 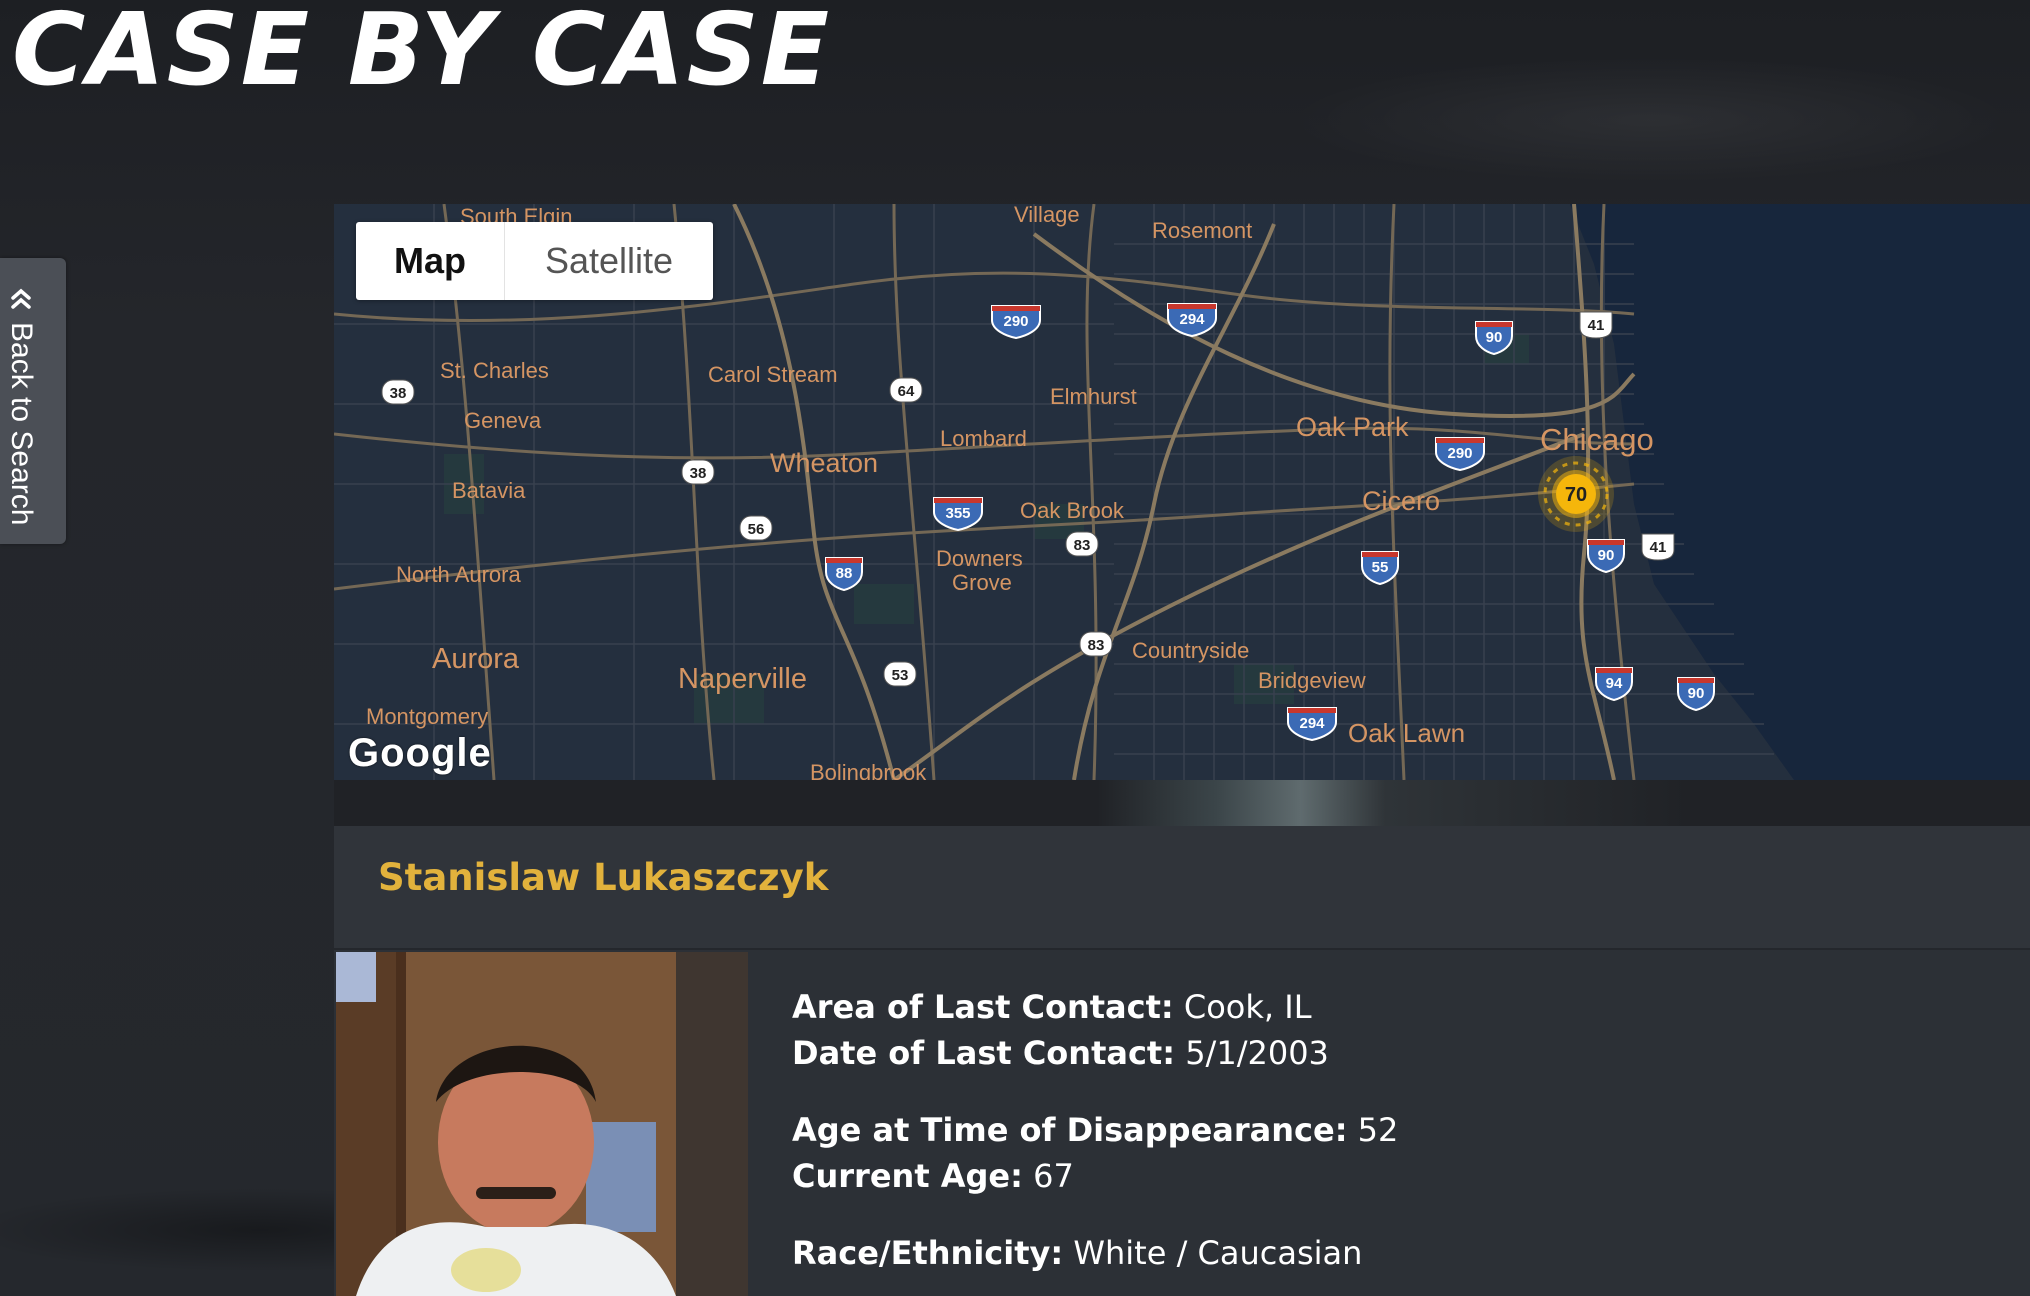 What do you see at coordinates (430, 261) in the screenshot?
I see `map-type-map-button: Map` at bounding box center [430, 261].